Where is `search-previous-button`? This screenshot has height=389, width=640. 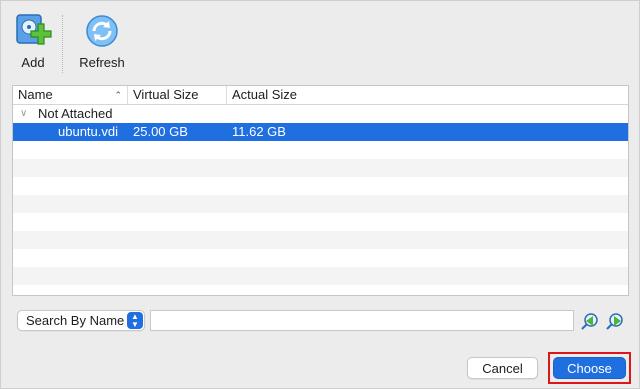
search-previous-button is located at coordinates (590, 321).